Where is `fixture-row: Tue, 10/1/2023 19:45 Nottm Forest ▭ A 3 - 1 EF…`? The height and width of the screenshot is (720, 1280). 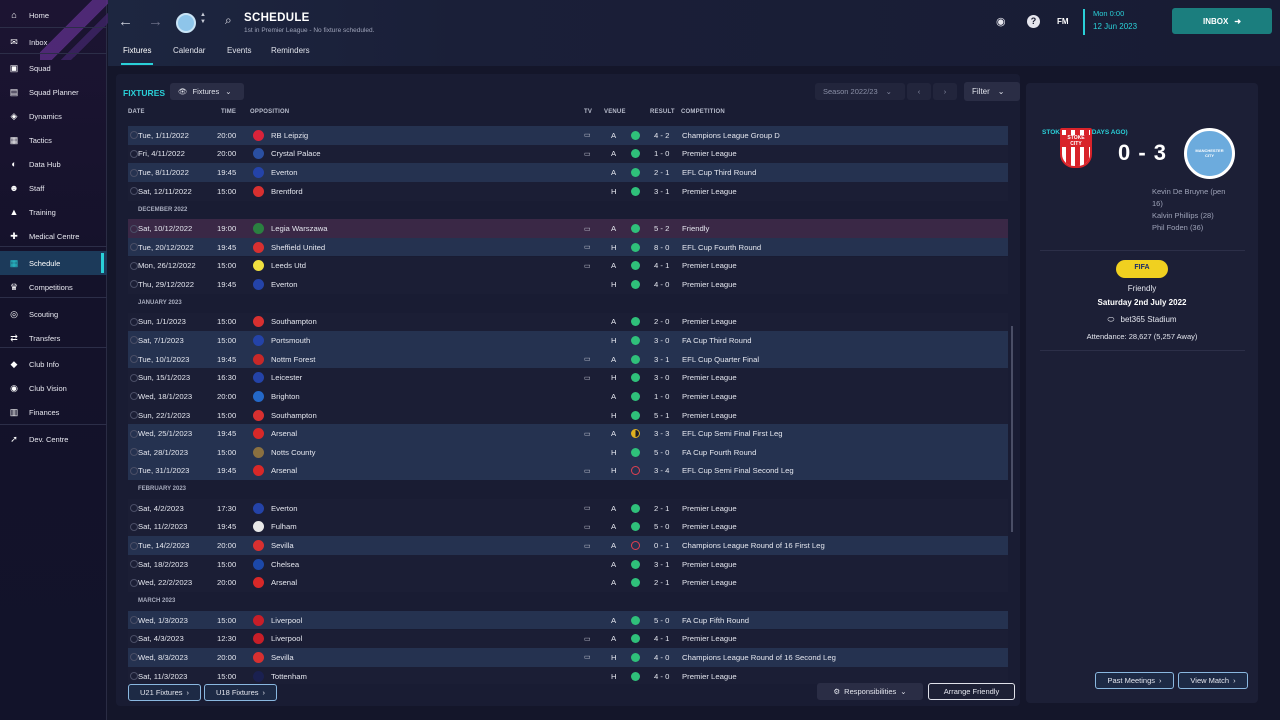
fixture-row: Tue, 10/1/2023 19:45 Nottm Forest ▭ A 3 - 1 EF… is located at coordinates (568, 359).